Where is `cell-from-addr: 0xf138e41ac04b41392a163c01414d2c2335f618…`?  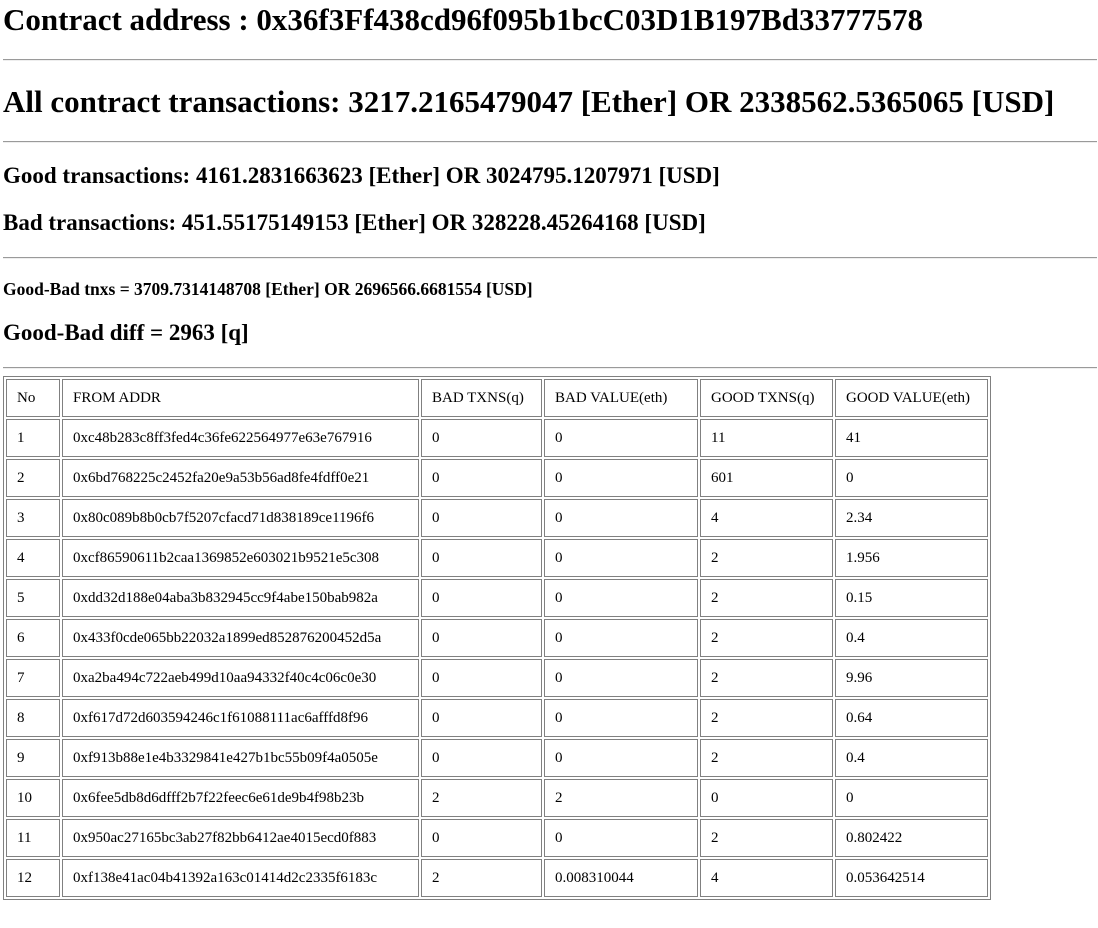 cell-from-addr: 0xf138e41ac04b41392a163c01414d2c2335f618… is located at coordinates (240, 878).